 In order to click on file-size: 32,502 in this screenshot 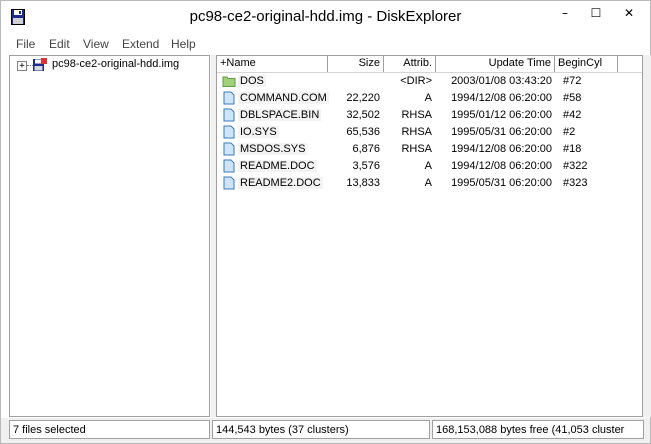, I will do `click(363, 115)`.